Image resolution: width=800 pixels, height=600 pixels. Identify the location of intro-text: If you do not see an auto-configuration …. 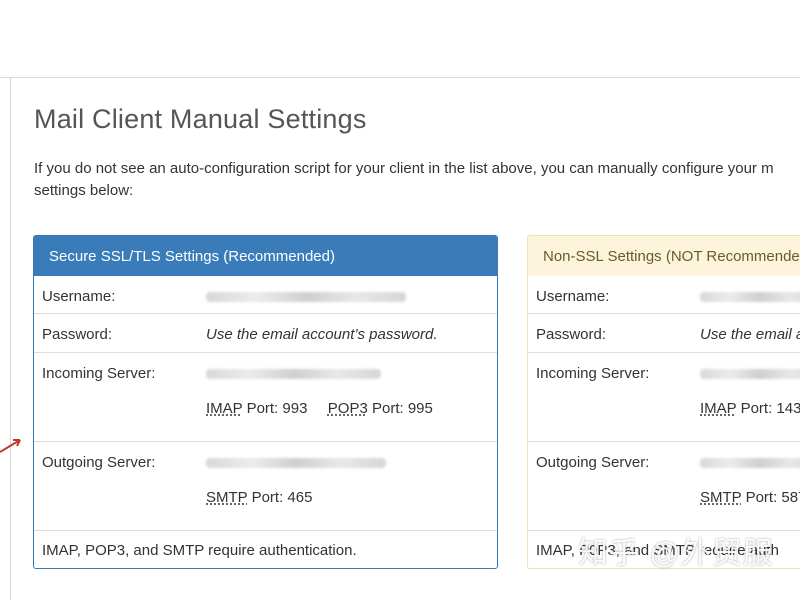
(417, 180).